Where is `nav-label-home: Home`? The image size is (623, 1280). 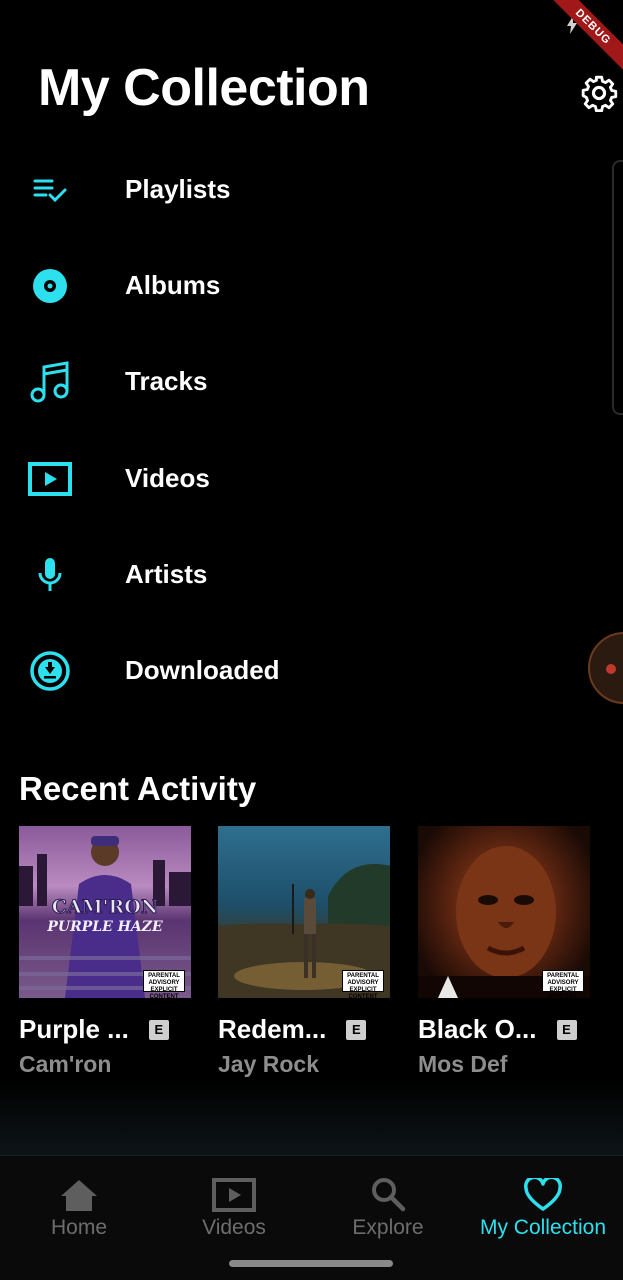 nav-label-home: Home is located at coordinates (79, 1227).